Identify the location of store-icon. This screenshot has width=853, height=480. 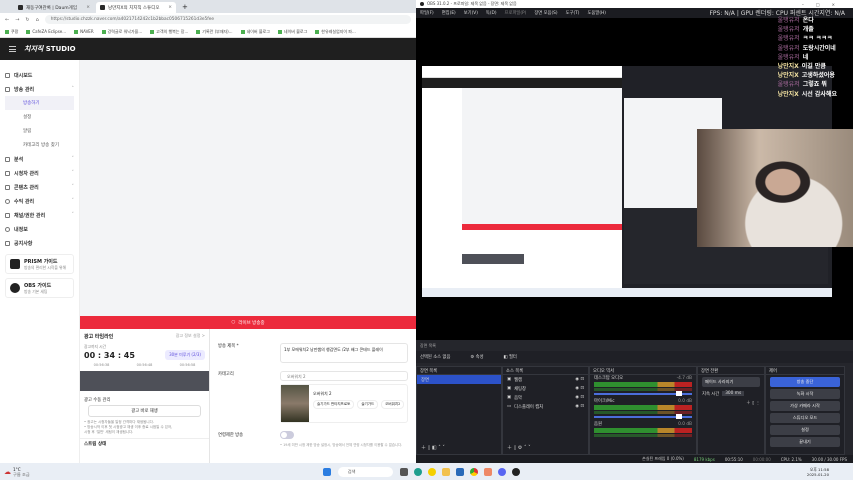
(459, 471).